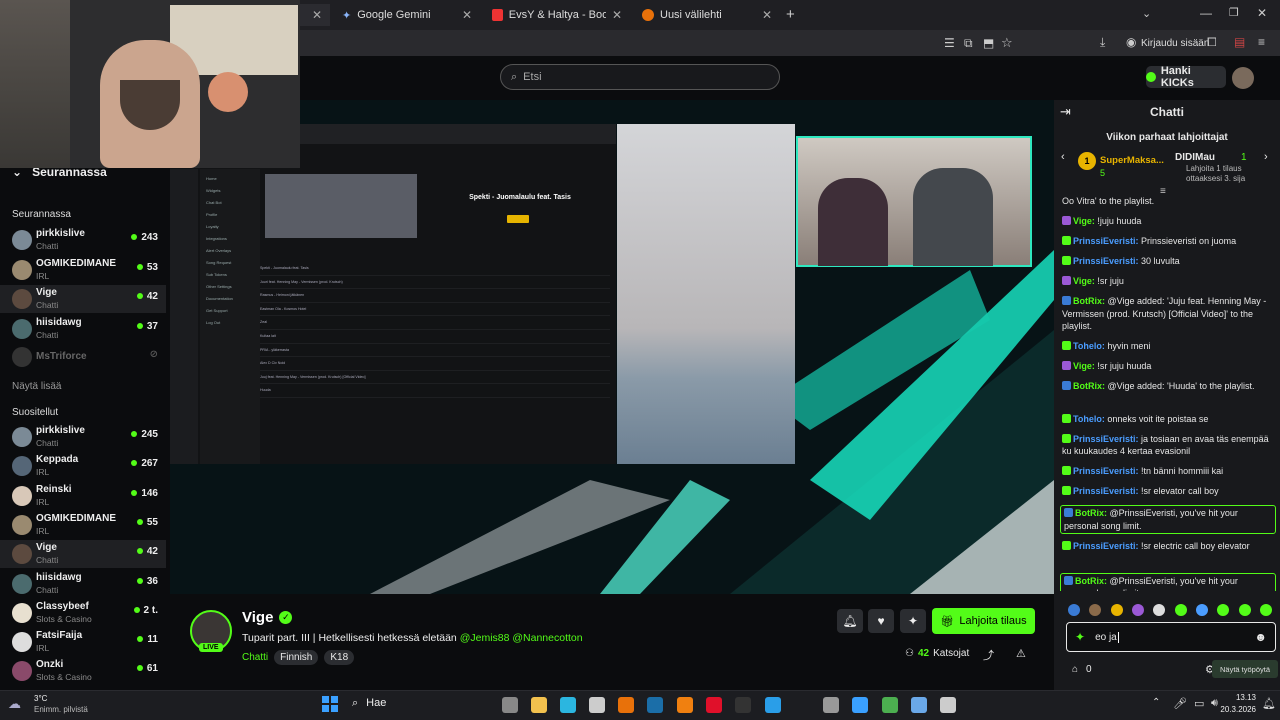 The width and height of the screenshot is (1280, 720). What do you see at coordinates (83, 525) in the screenshot?
I see `sidebar-item-ogmikedimane: OGMIKEDIMANE IRL 55` at bounding box center [83, 525].